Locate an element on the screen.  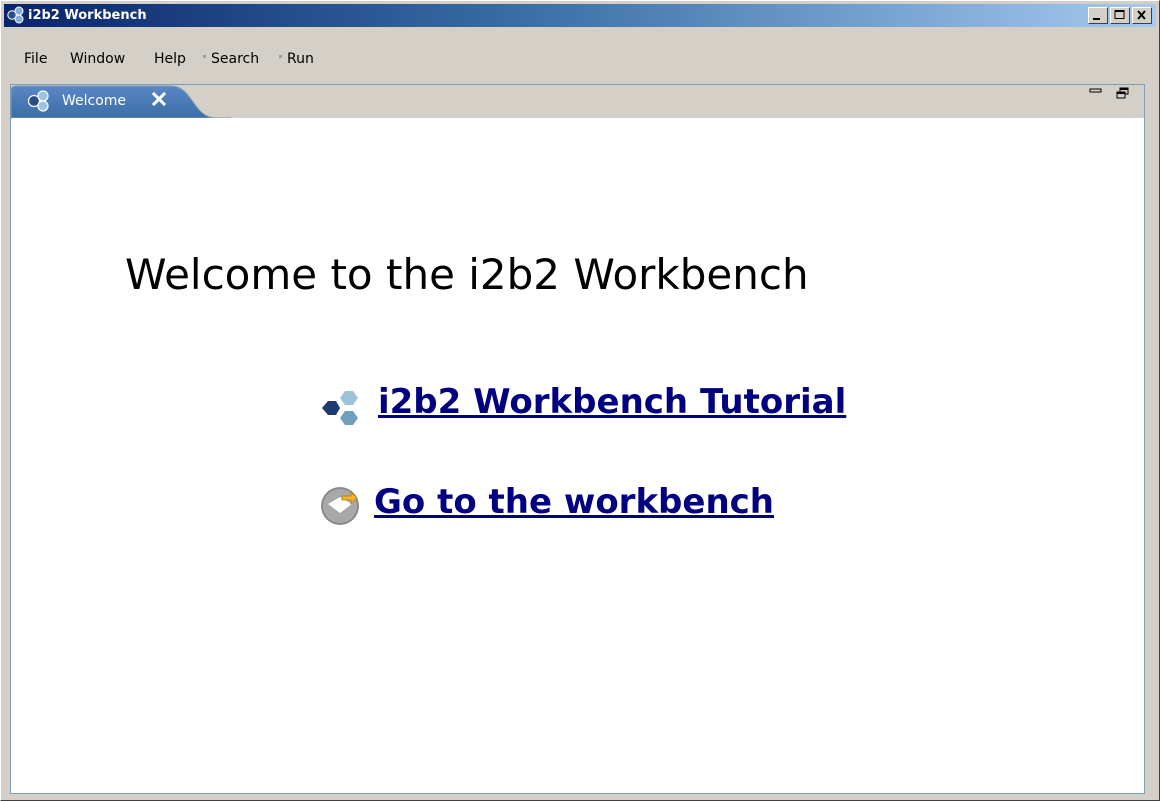
app-logo-icon is located at coordinates (15, 15).